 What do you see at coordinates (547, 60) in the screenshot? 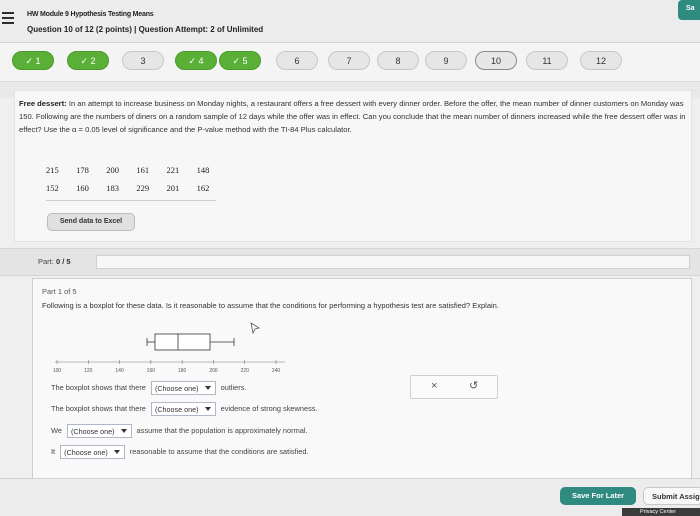
I see `question-11-button: 11` at bounding box center [547, 60].